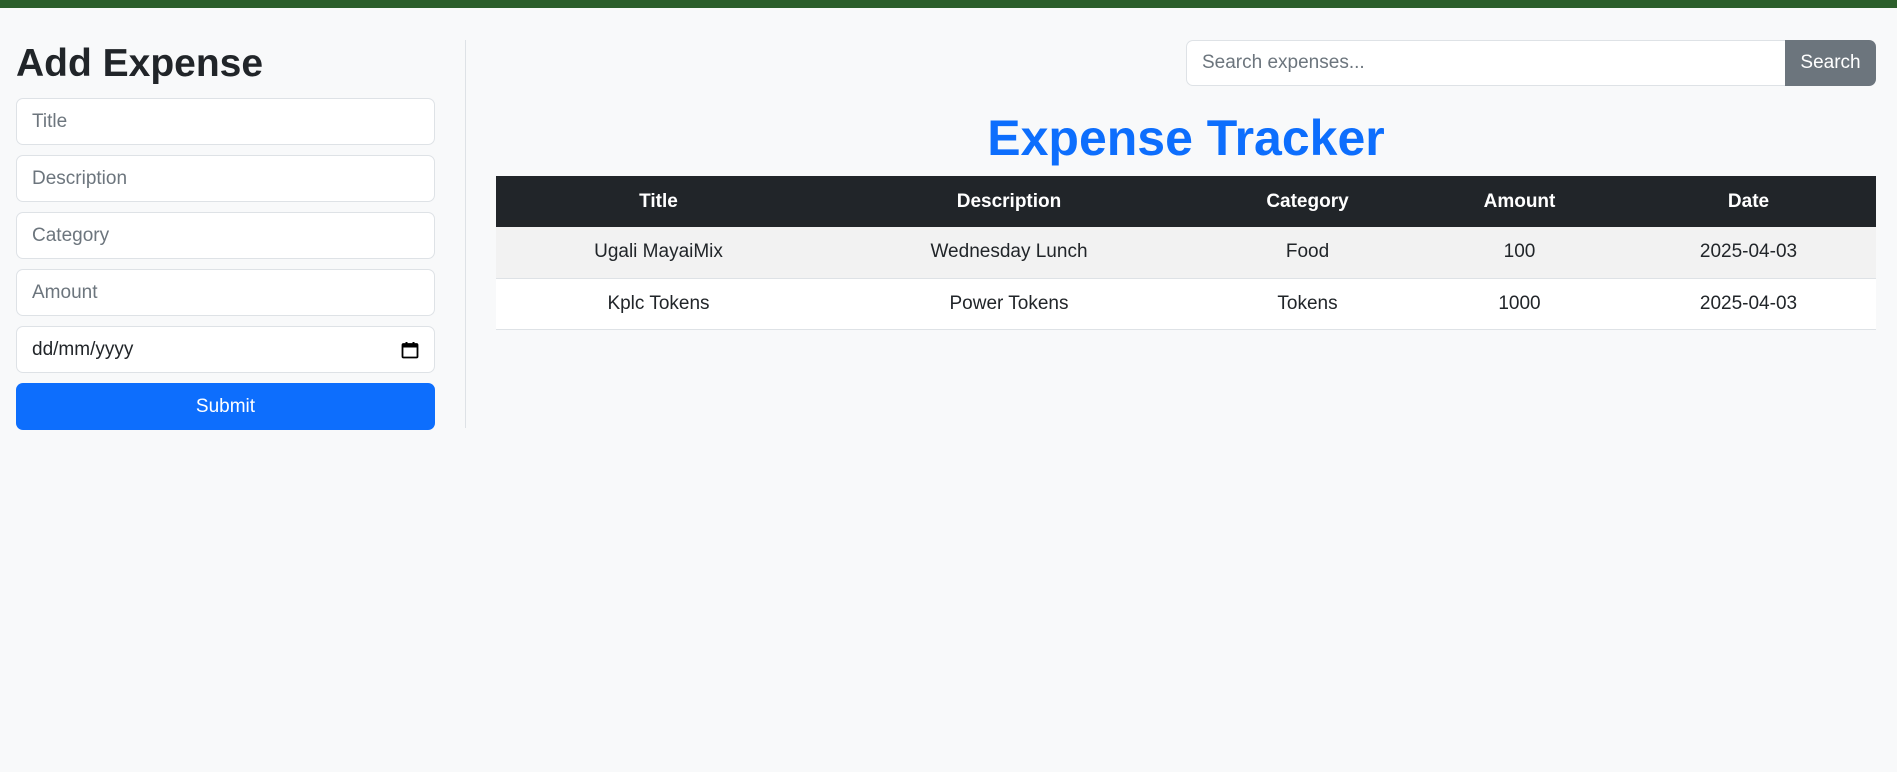 The width and height of the screenshot is (1897, 772). I want to click on submit-button: Submit, so click(225, 406).